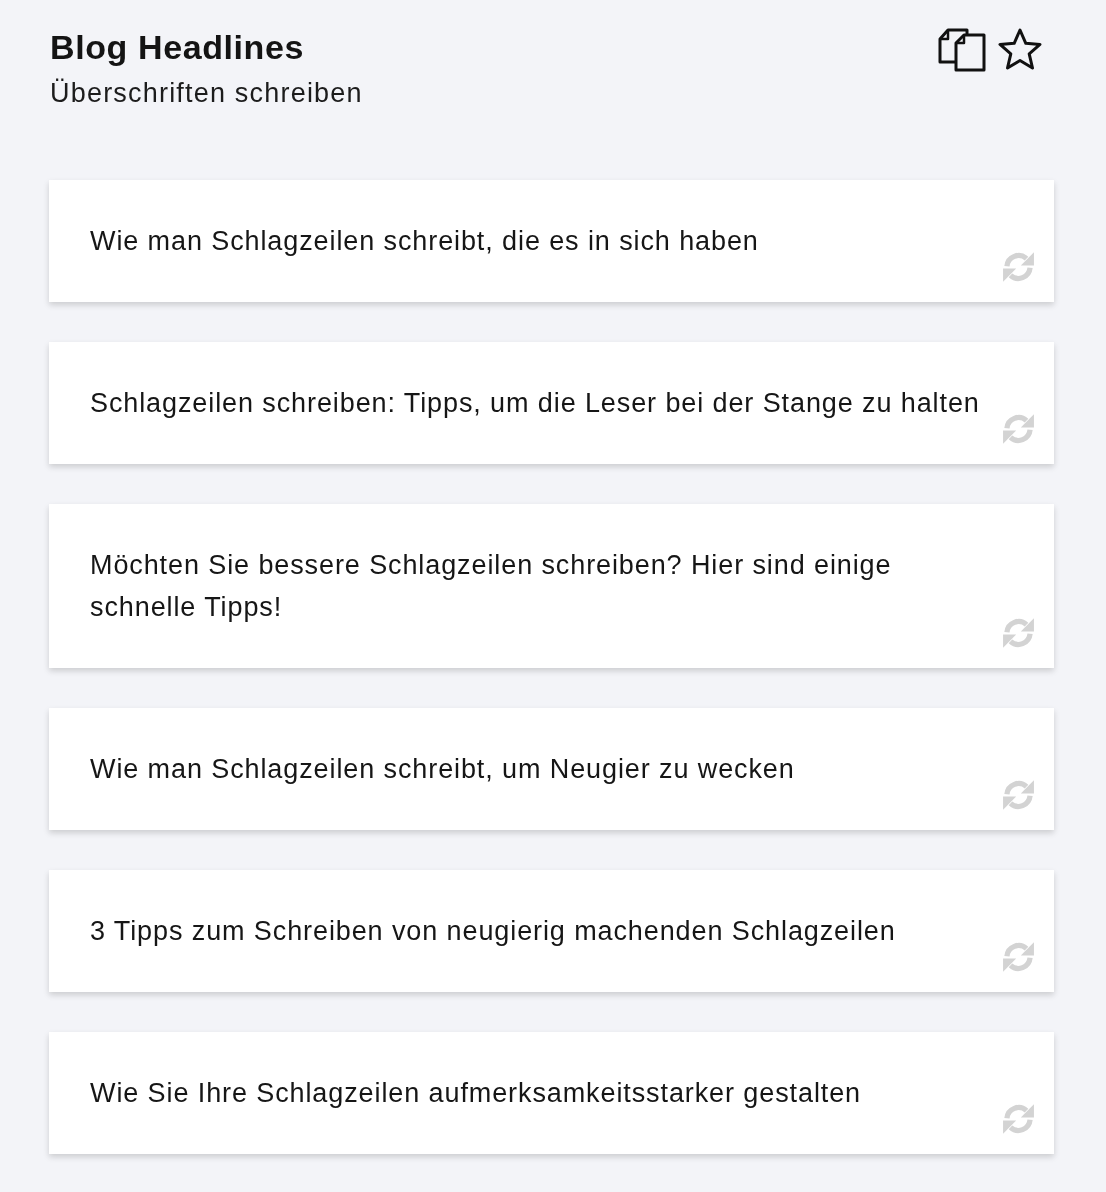 Image resolution: width=1106 pixels, height=1192 pixels. Describe the element at coordinates (493, 931) in the screenshot. I see `headline-text: 3 Tipps zum Schreiben von neugierig machenden Schlagzeilen` at that location.